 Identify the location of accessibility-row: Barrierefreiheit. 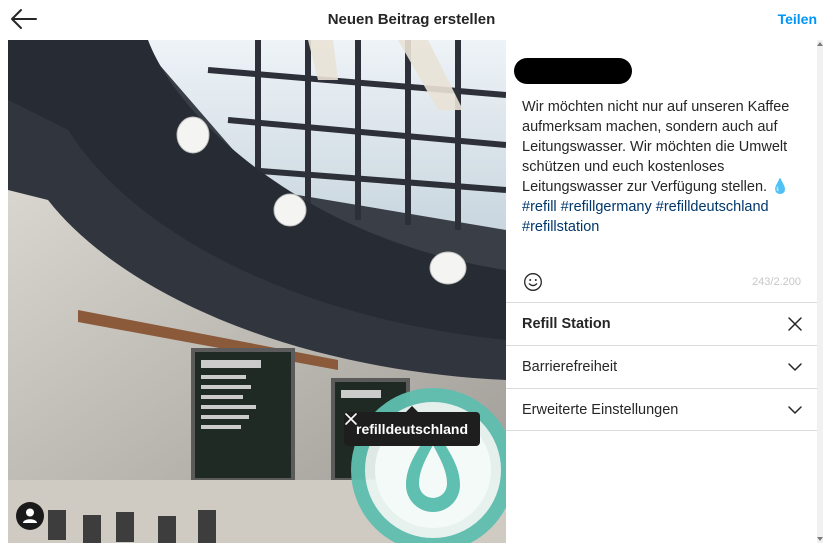
(661, 366).